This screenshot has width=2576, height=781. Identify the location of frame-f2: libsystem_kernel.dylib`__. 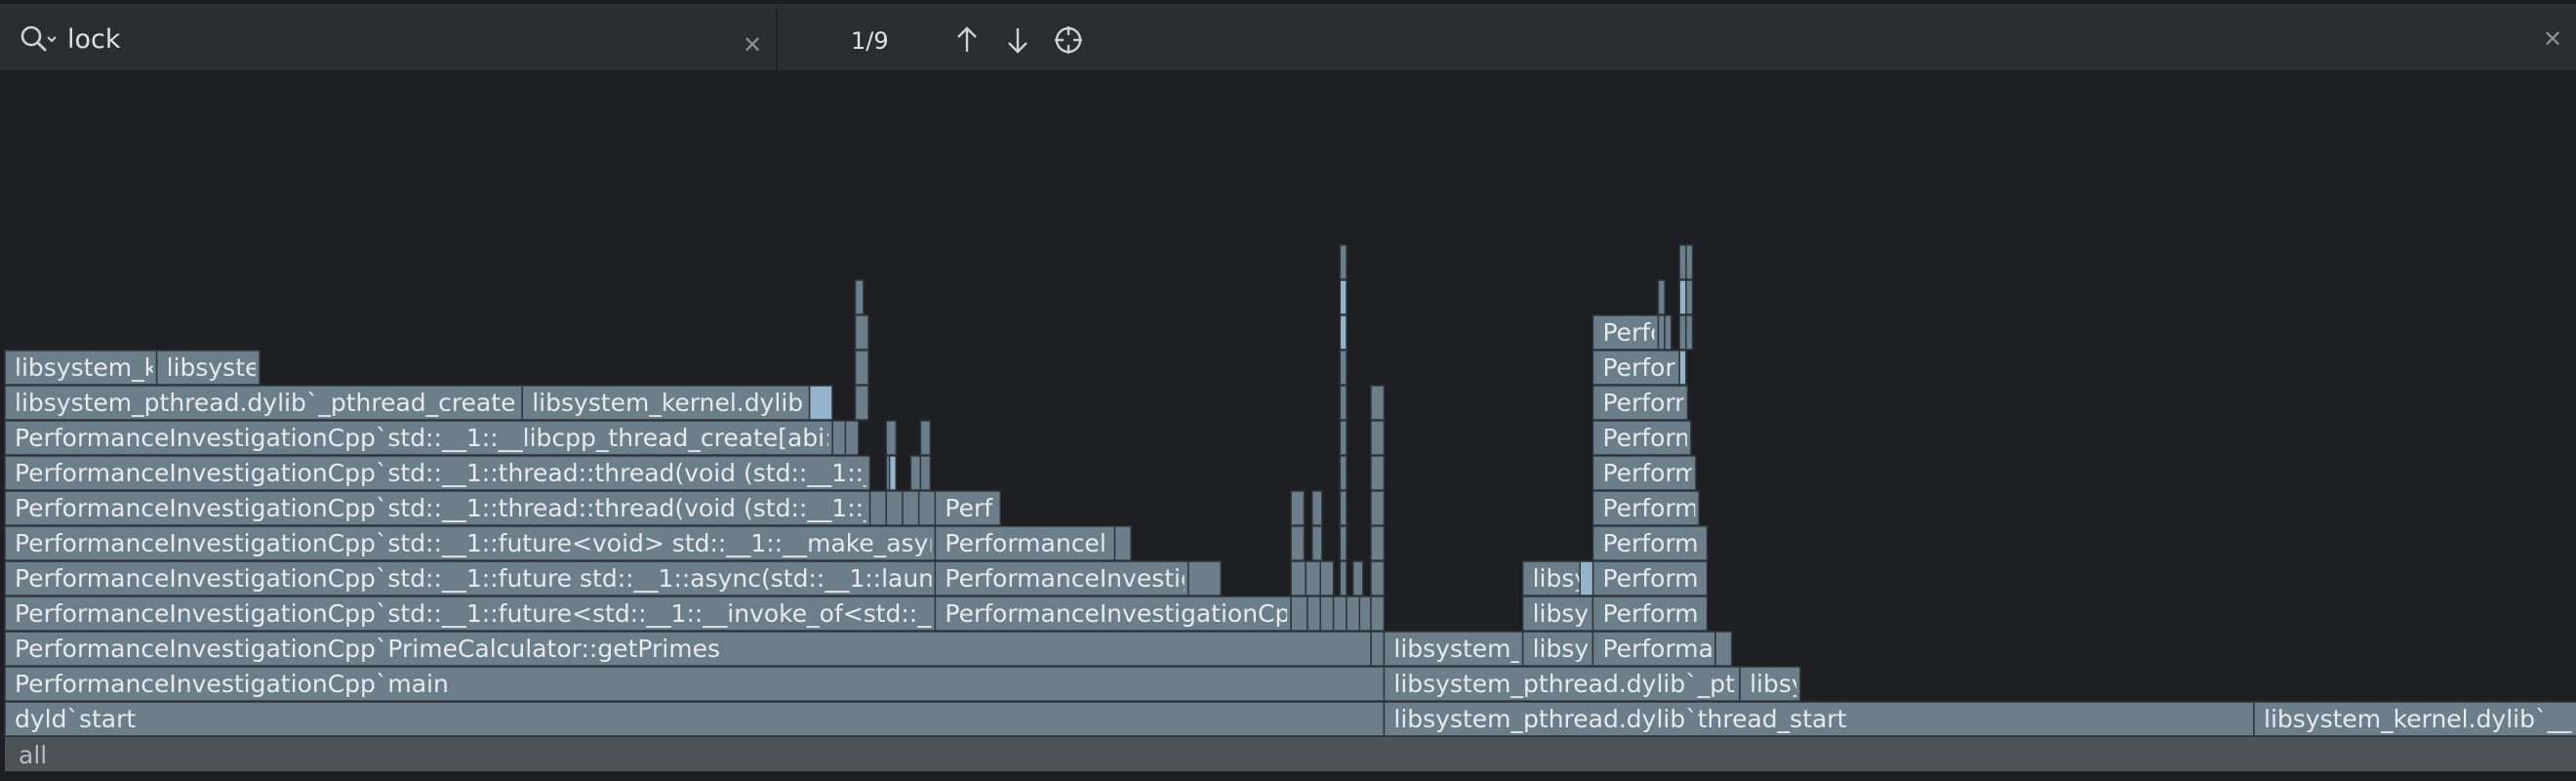
(2414, 719).